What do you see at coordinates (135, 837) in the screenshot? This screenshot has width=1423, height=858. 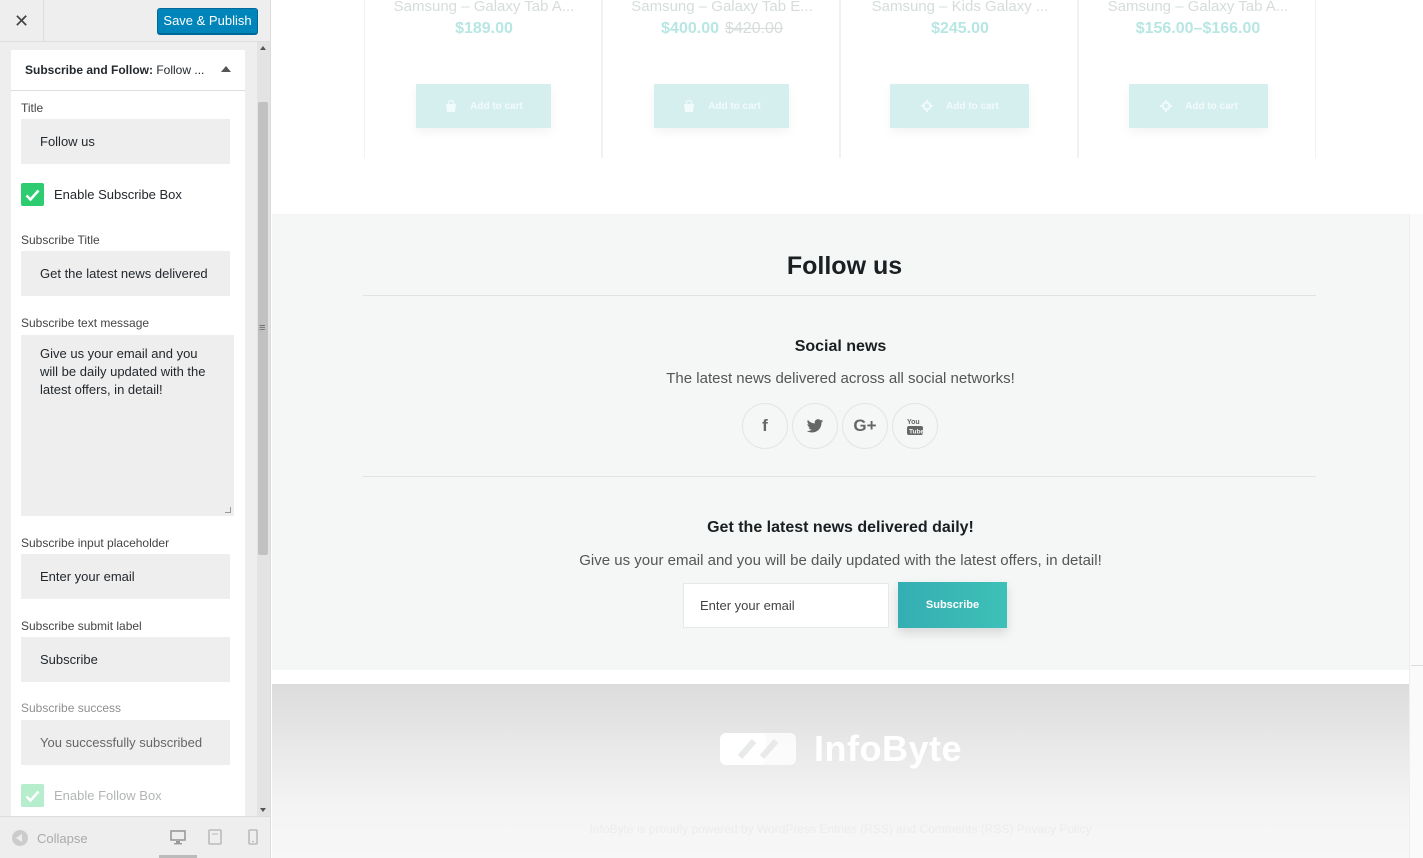 I see `customizer-footer: Collapse` at bounding box center [135, 837].